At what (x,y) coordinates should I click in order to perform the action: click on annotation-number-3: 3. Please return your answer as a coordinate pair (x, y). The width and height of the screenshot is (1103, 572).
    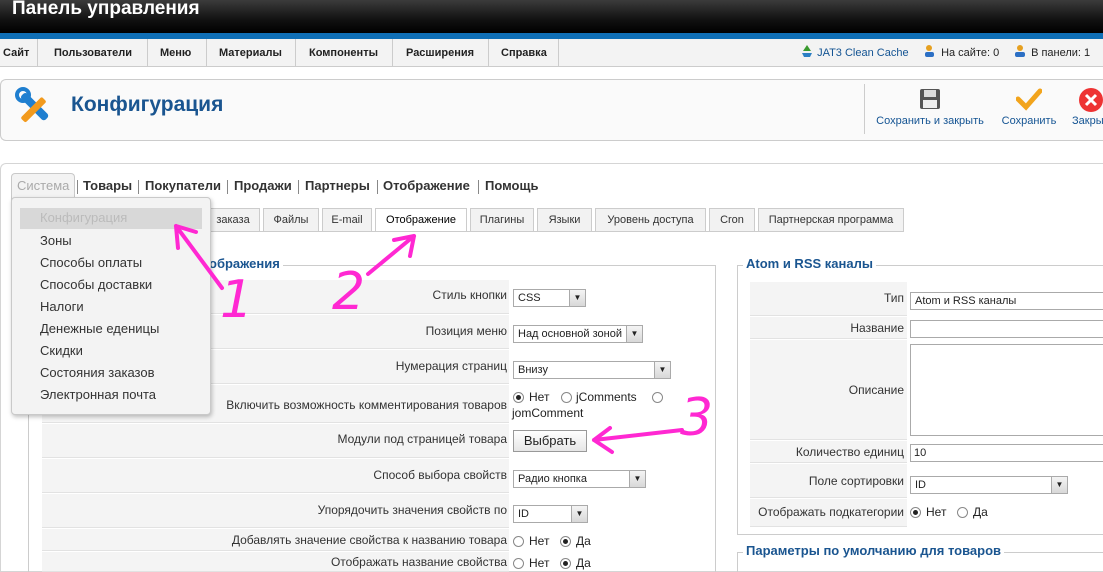
    Looking at the image, I should click on (697, 418).